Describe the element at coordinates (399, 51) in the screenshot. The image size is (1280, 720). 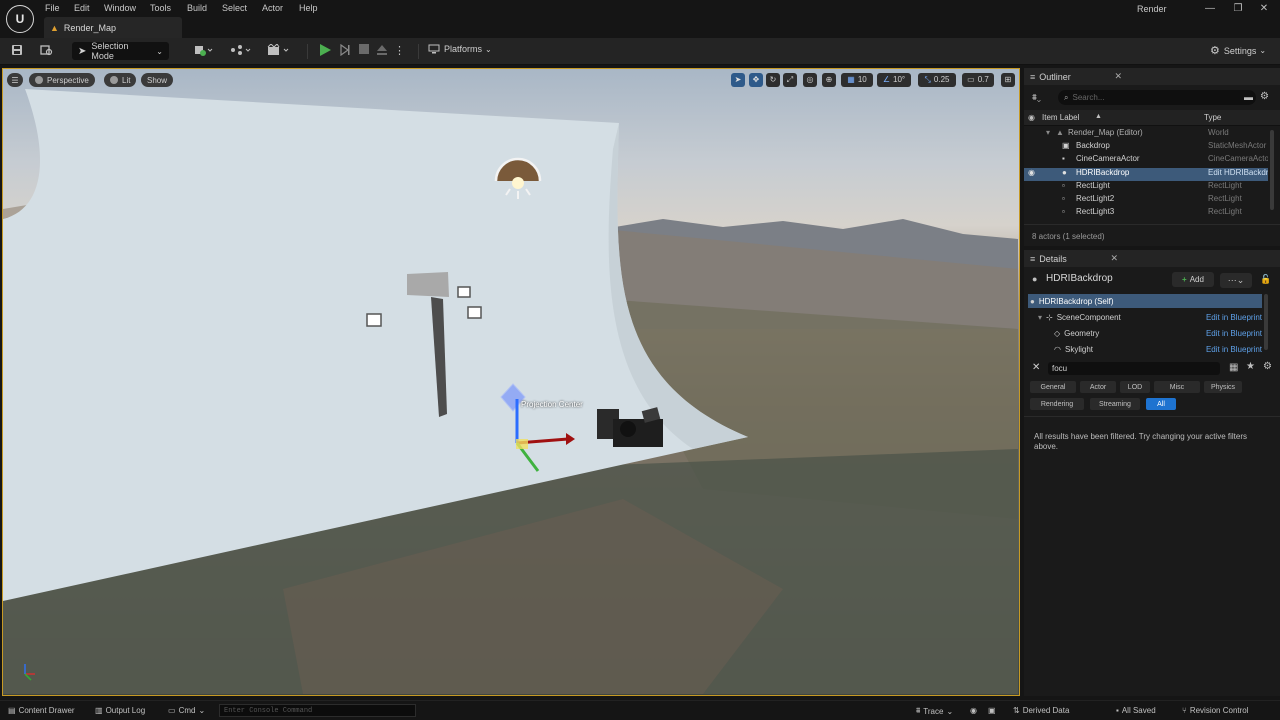
I see `more-options-icon: ⋮` at that location.